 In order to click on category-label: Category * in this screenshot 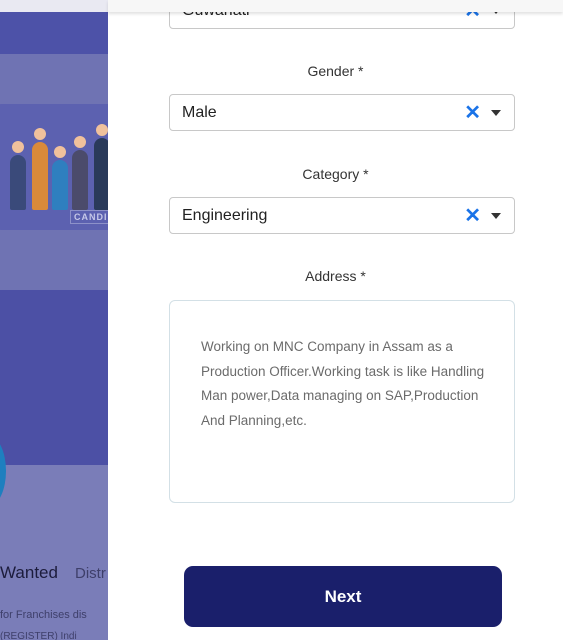, I will do `click(335, 174)`.